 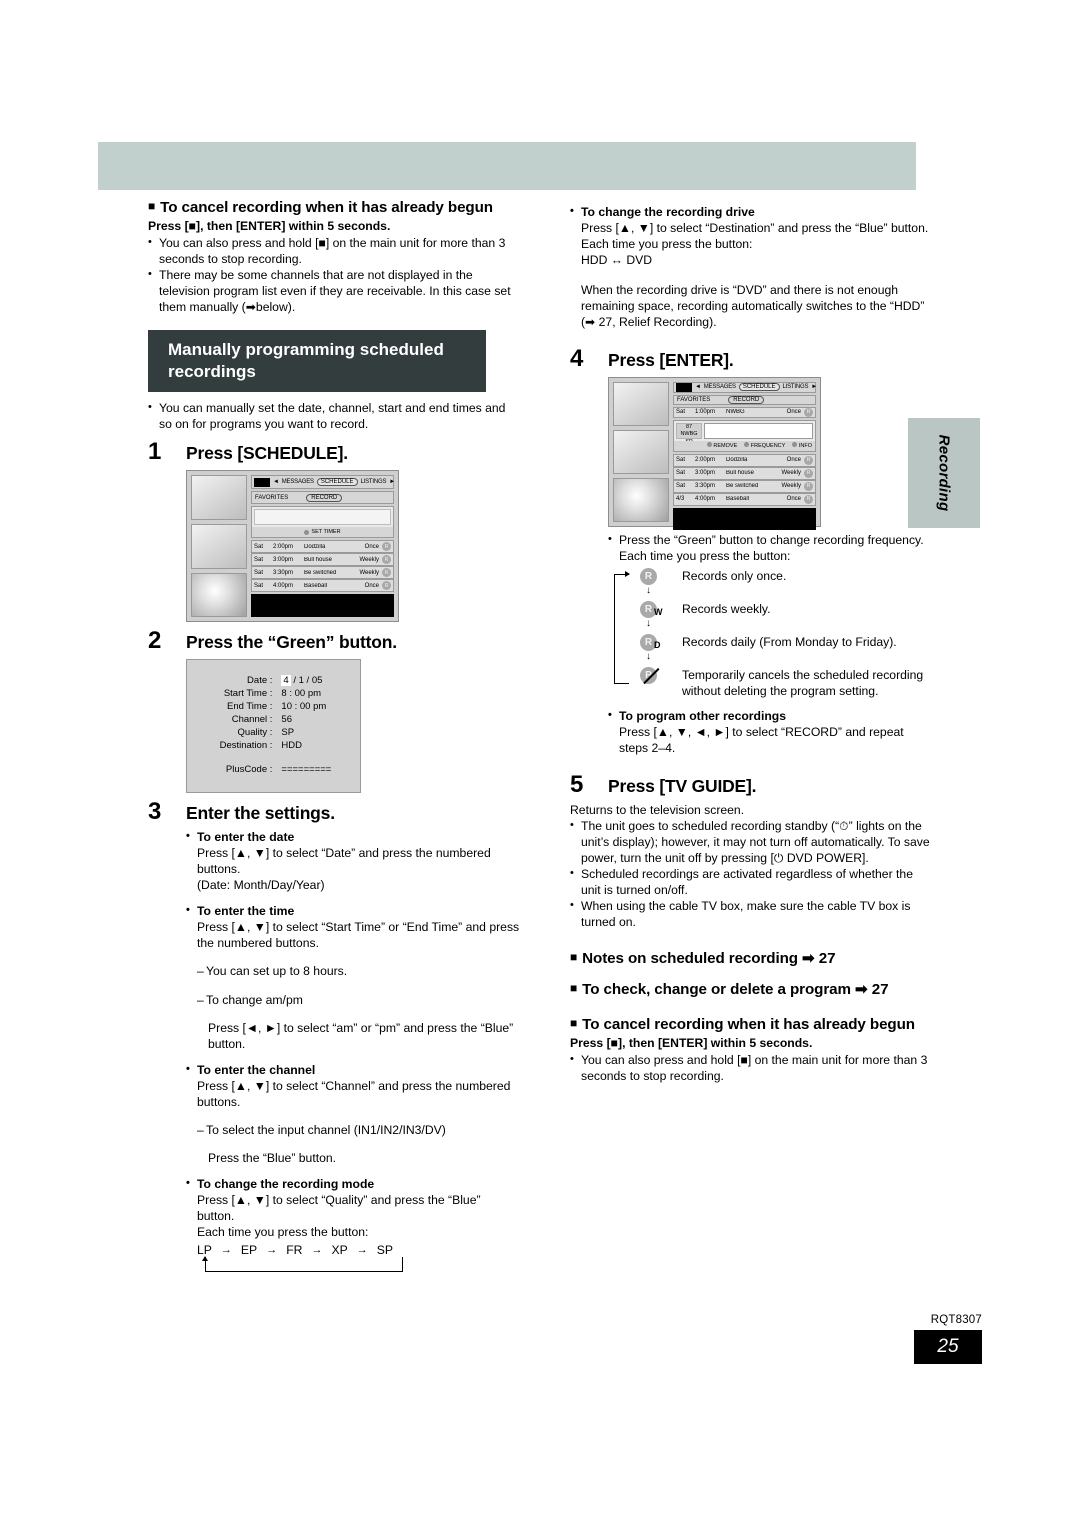 What do you see at coordinates (738, 499) in the screenshot?
I see `row-title: Baseball` at bounding box center [738, 499].